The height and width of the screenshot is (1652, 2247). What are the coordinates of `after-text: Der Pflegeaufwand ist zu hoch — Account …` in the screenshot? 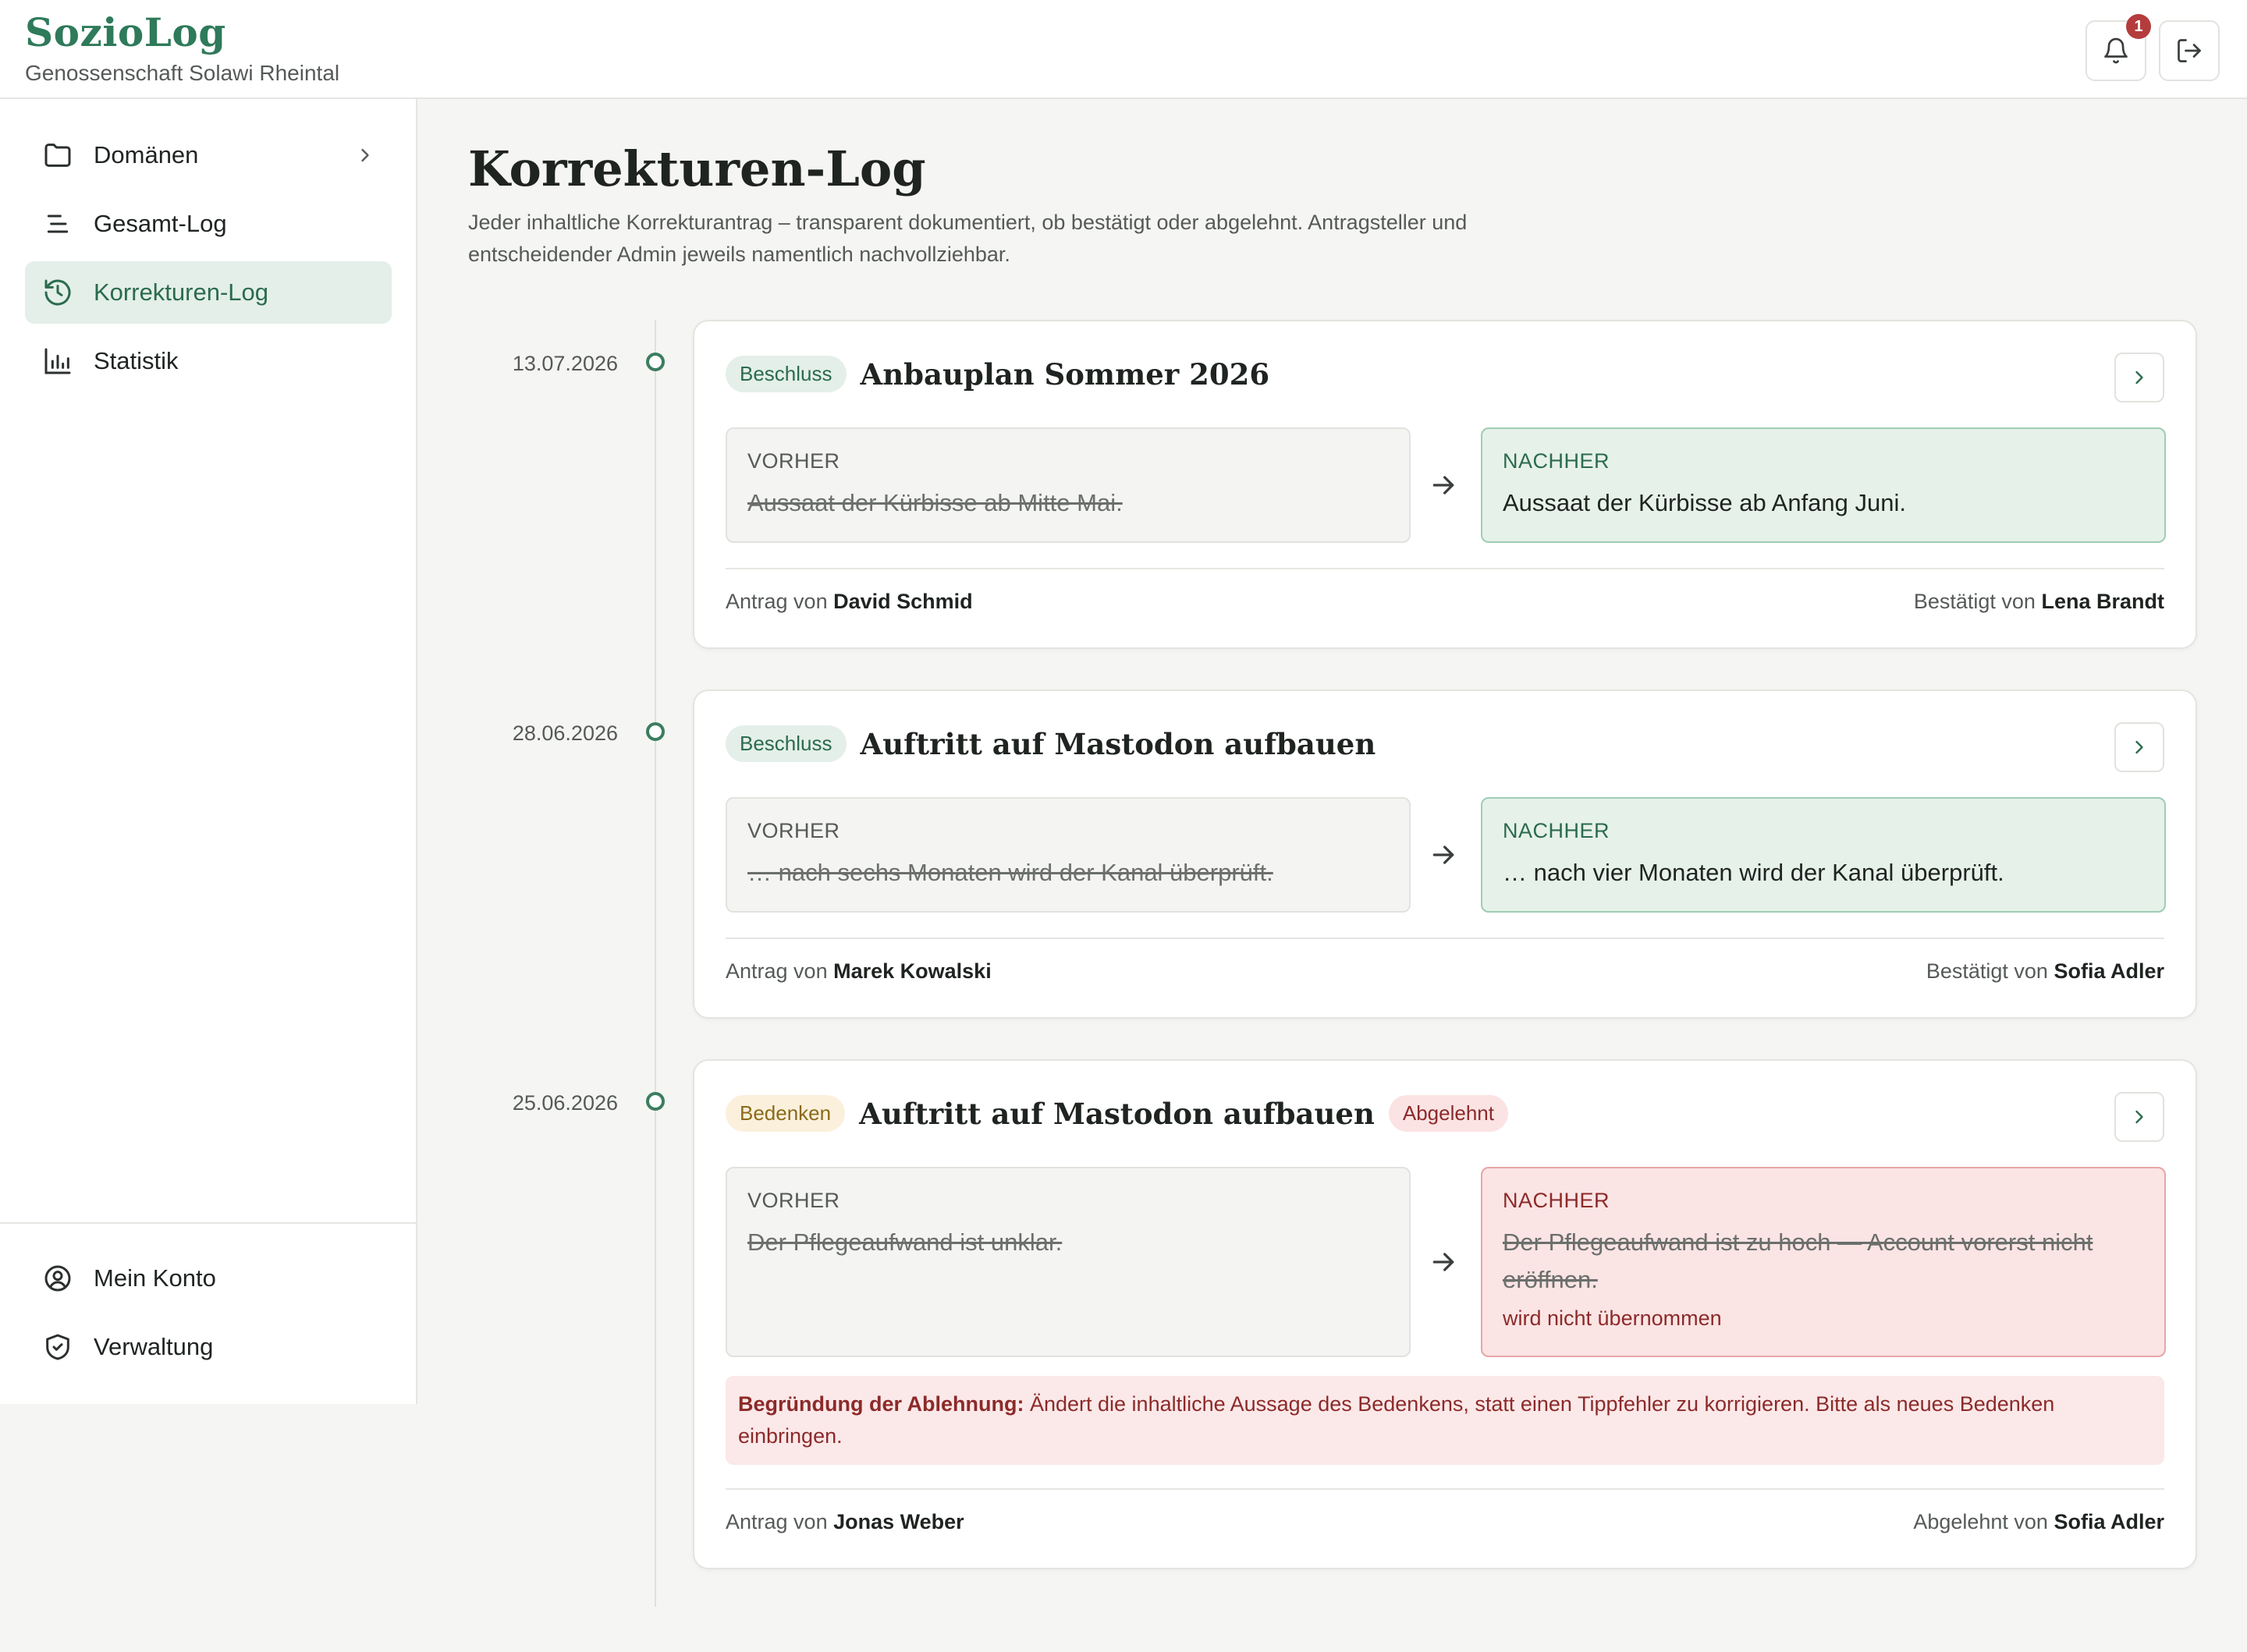 It's located at (1798, 1260).